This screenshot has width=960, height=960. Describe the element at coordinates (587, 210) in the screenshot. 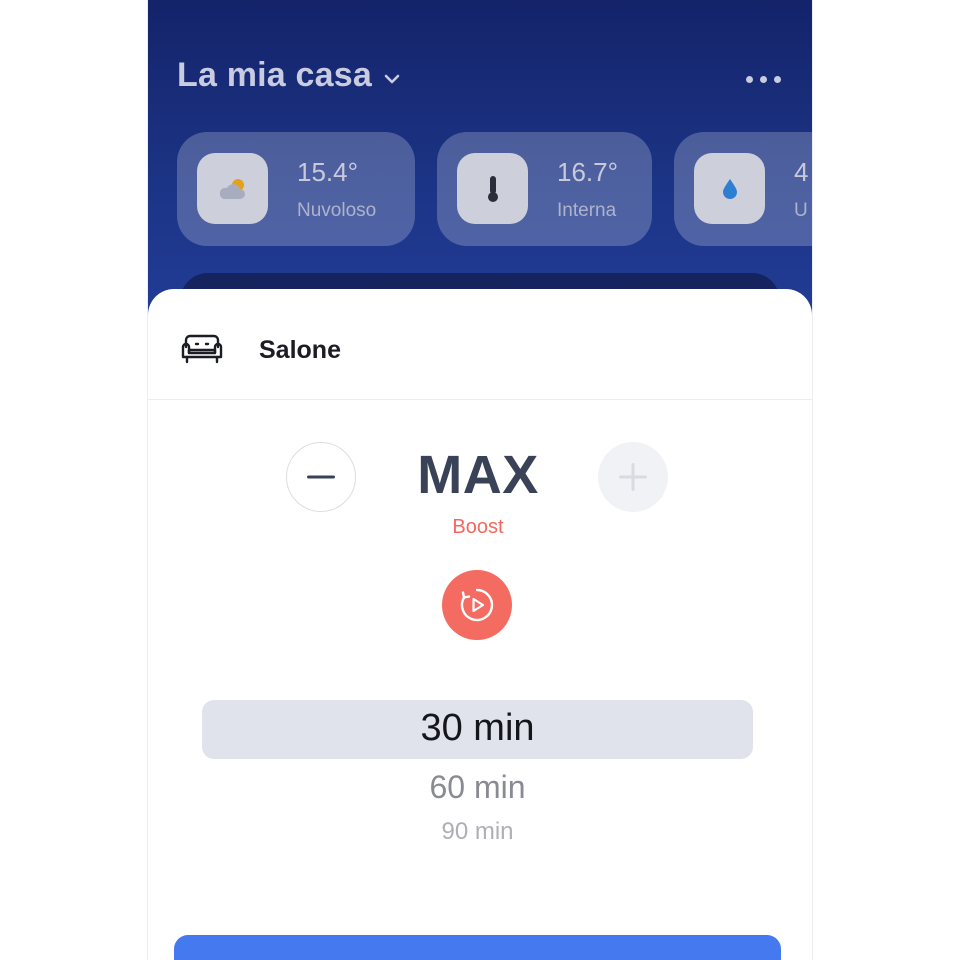

I see `card-label: Interna` at that location.